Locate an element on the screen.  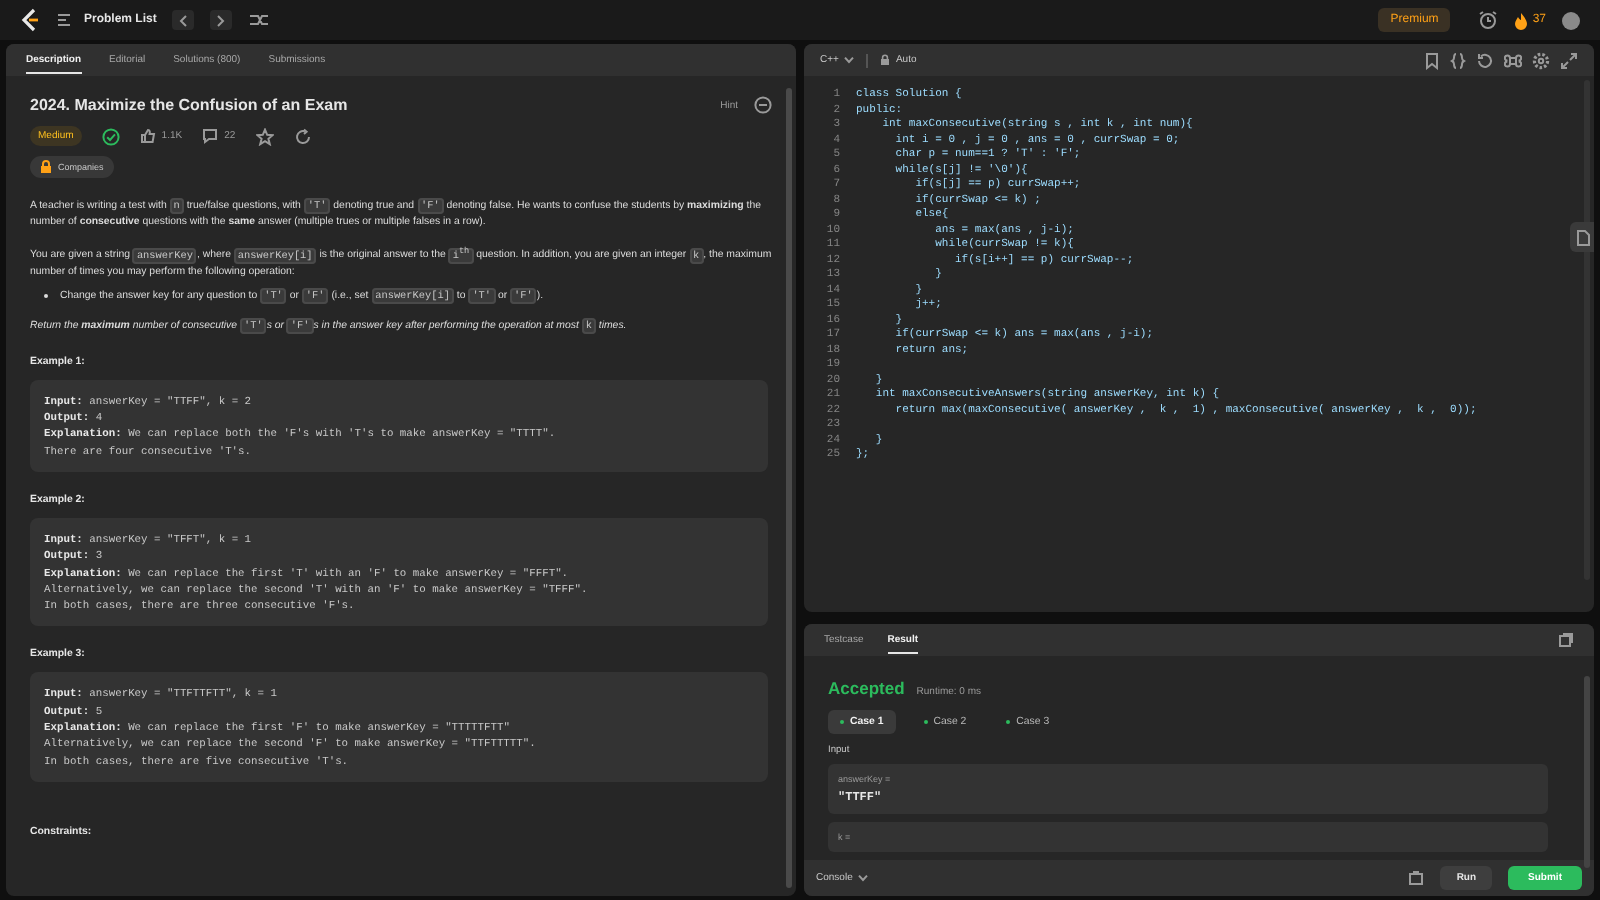
avatar is located at coordinates (1571, 20).